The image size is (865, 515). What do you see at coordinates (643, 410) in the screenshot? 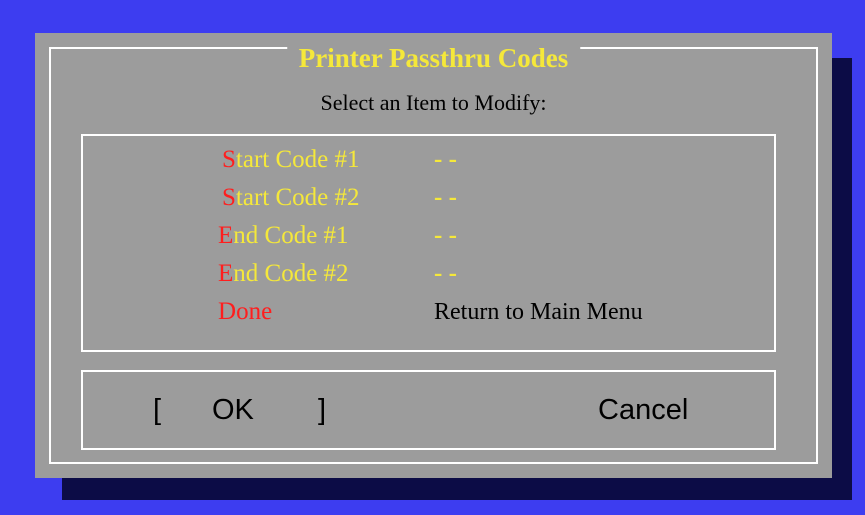
I see `cancel-button-label: Cancel` at bounding box center [643, 410].